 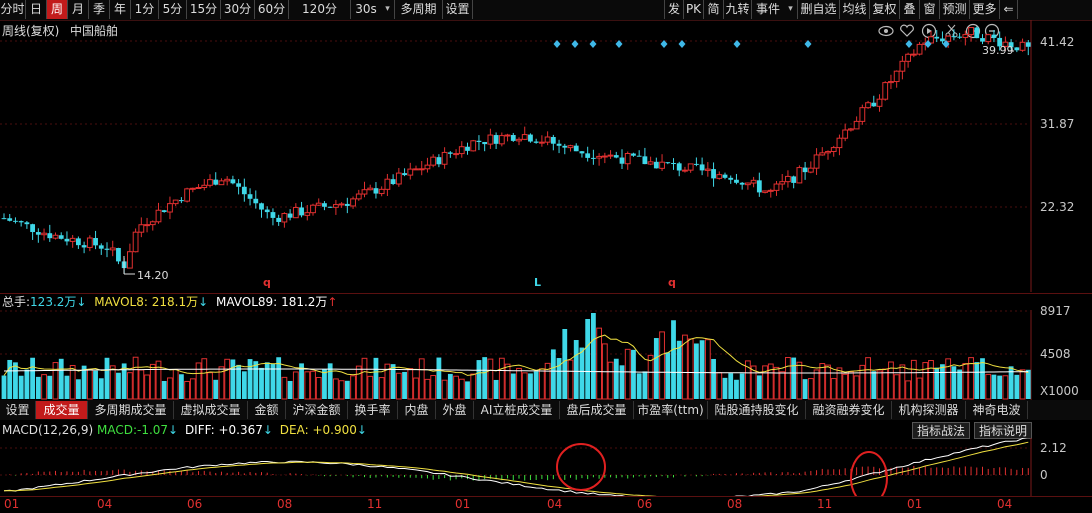 What do you see at coordinates (1055, 354) in the screenshot?
I see `volume-tick-mid: 4508` at bounding box center [1055, 354].